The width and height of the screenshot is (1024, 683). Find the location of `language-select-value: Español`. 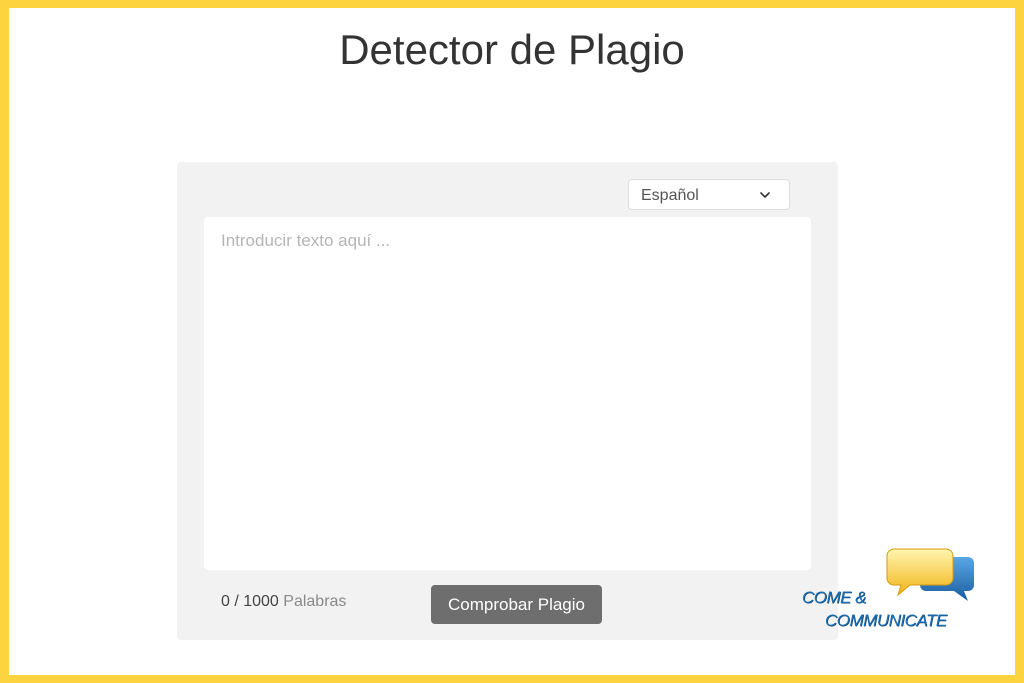

language-select-value: Español is located at coordinates (670, 195).